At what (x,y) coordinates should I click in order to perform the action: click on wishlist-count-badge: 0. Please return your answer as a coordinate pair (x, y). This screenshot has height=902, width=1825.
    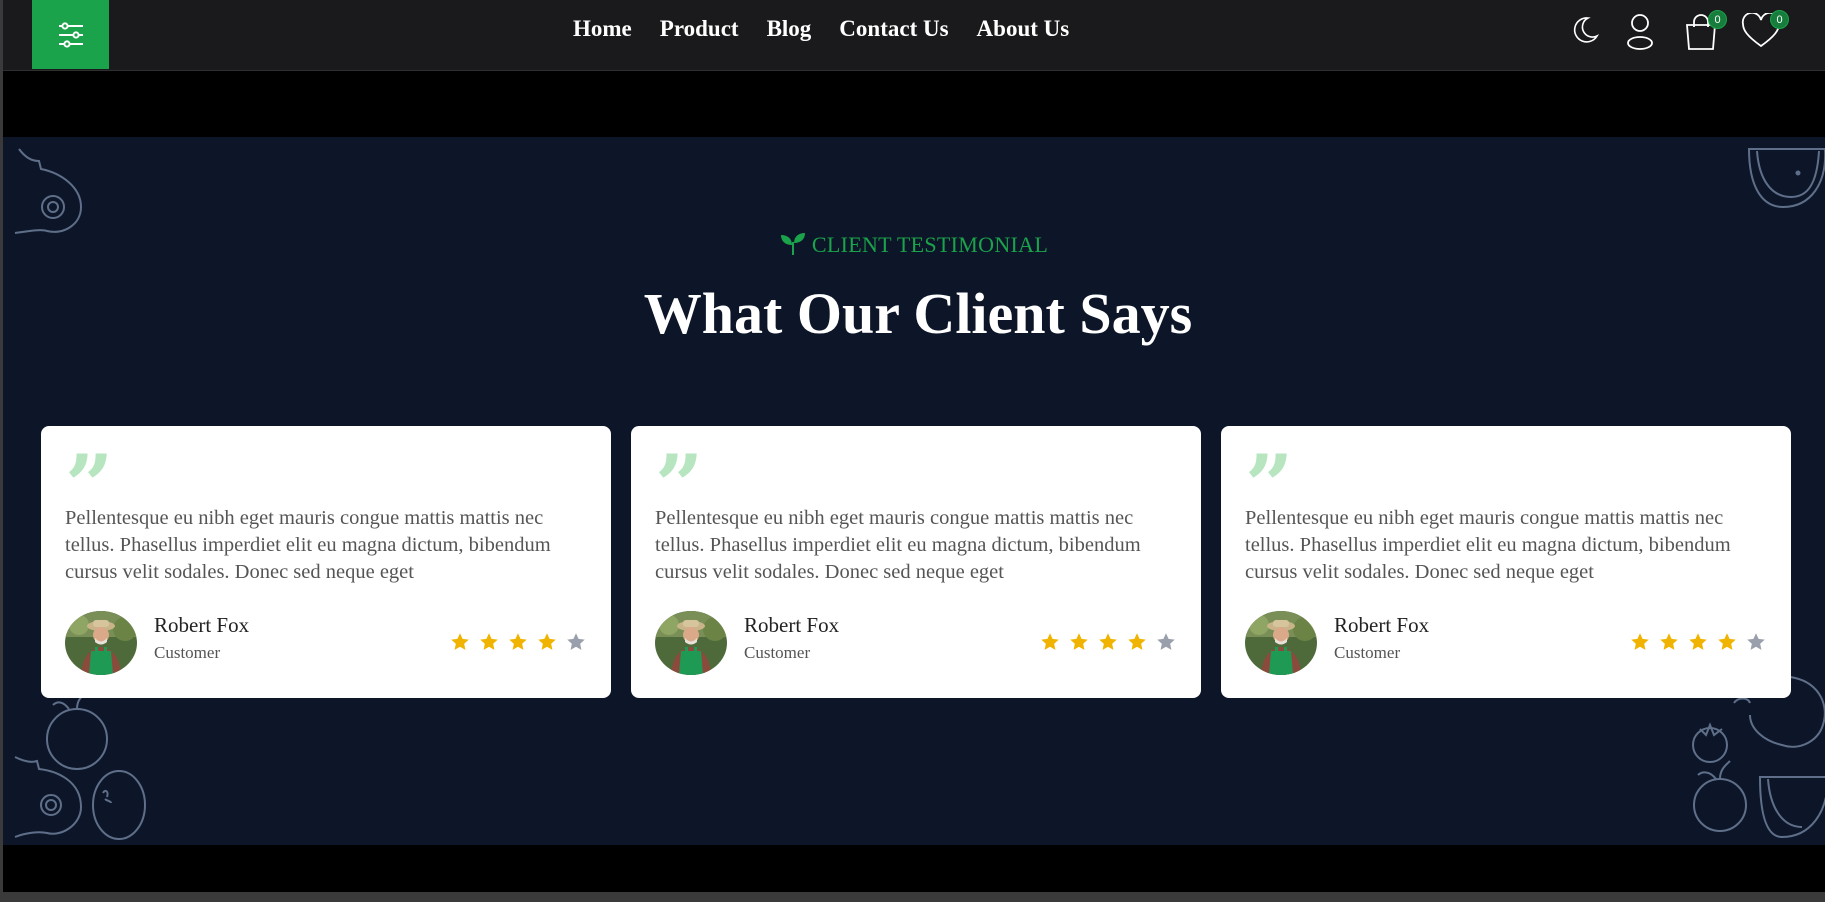
    Looking at the image, I should click on (1779, 19).